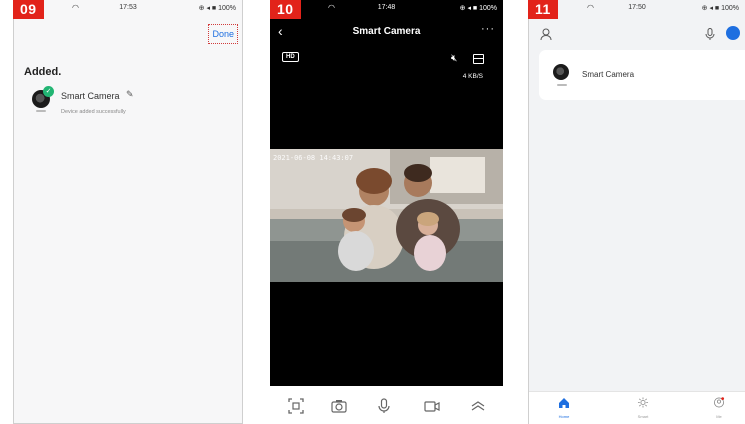 The width and height of the screenshot is (745, 424). What do you see at coordinates (48, 91) in the screenshot?
I see `check-icon: ✓` at bounding box center [48, 91].